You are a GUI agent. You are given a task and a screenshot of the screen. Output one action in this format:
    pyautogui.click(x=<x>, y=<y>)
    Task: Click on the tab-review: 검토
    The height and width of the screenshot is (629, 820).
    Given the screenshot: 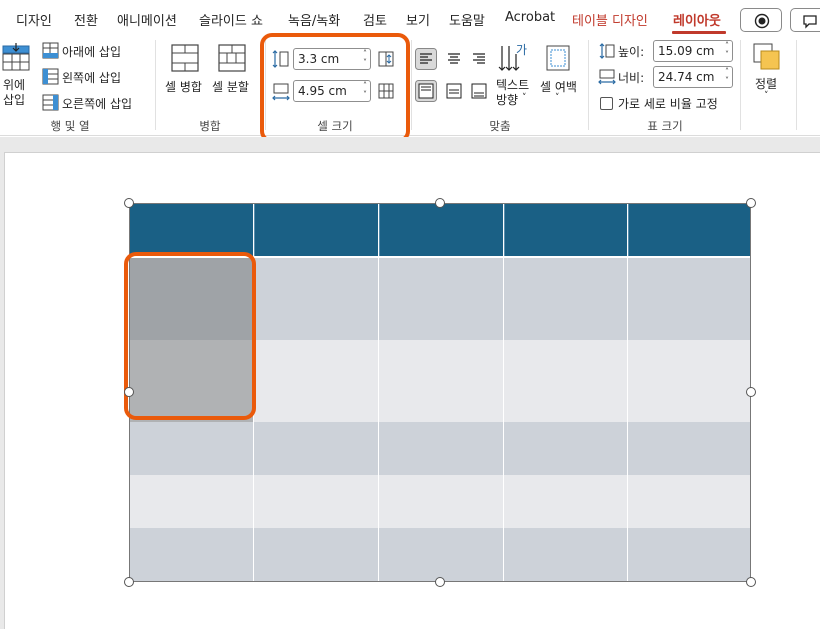 What is the action you would take?
    pyautogui.click(x=375, y=19)
    